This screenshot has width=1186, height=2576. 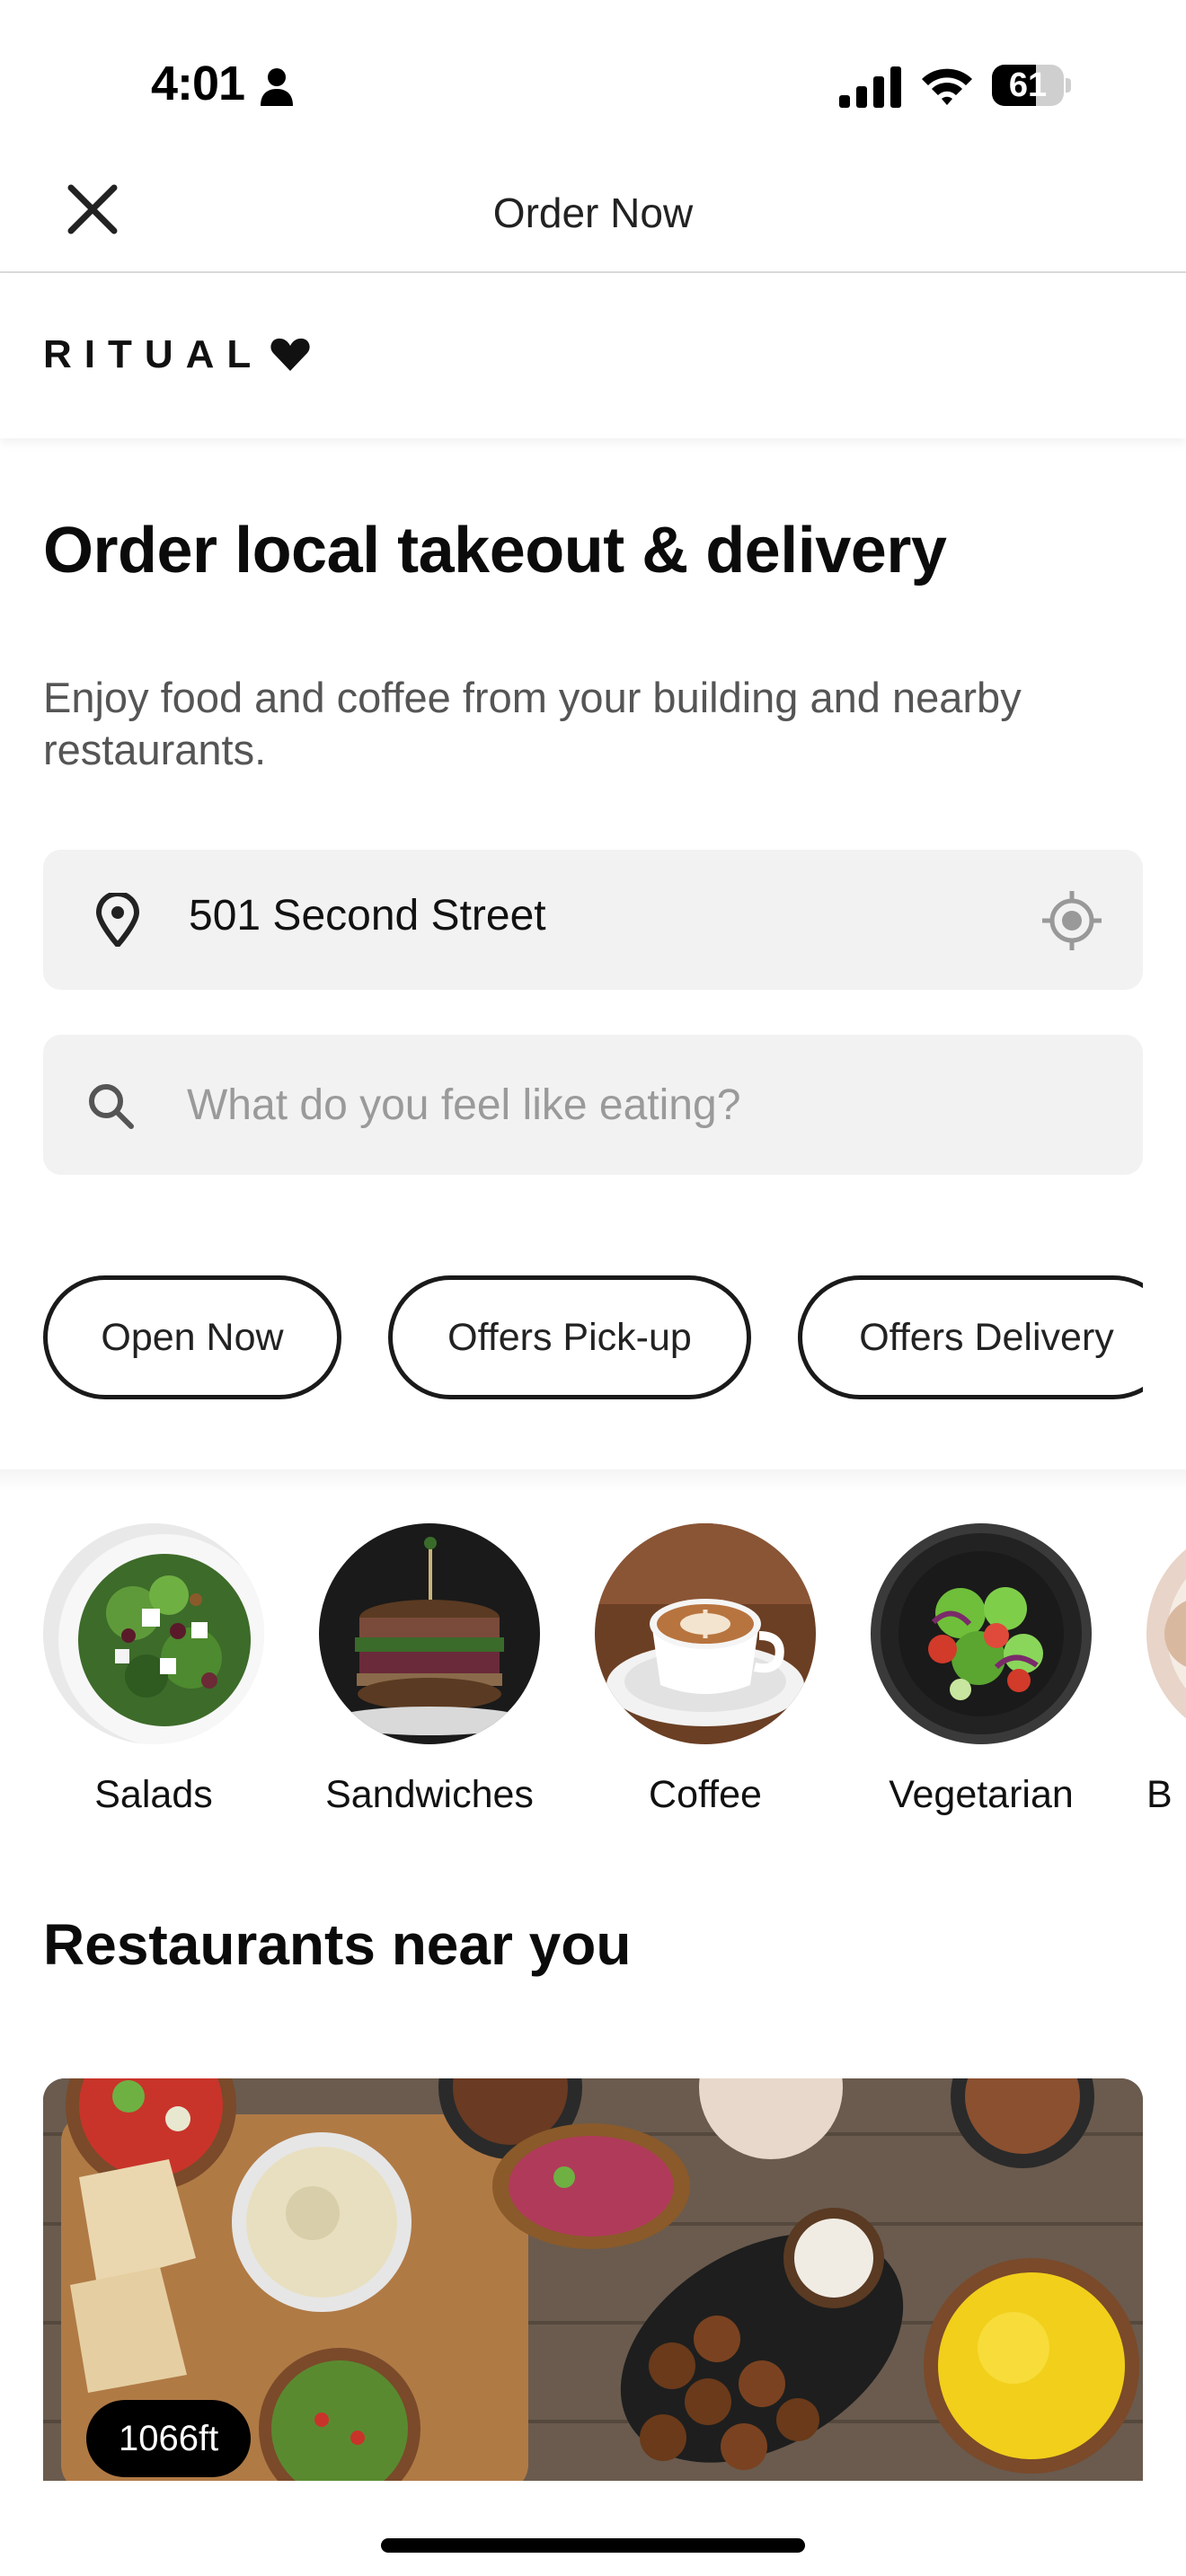 What do you see at coordinates (593, 1480) in the screenshot?
I see `section-divider` at bounding box center [593, 1480].